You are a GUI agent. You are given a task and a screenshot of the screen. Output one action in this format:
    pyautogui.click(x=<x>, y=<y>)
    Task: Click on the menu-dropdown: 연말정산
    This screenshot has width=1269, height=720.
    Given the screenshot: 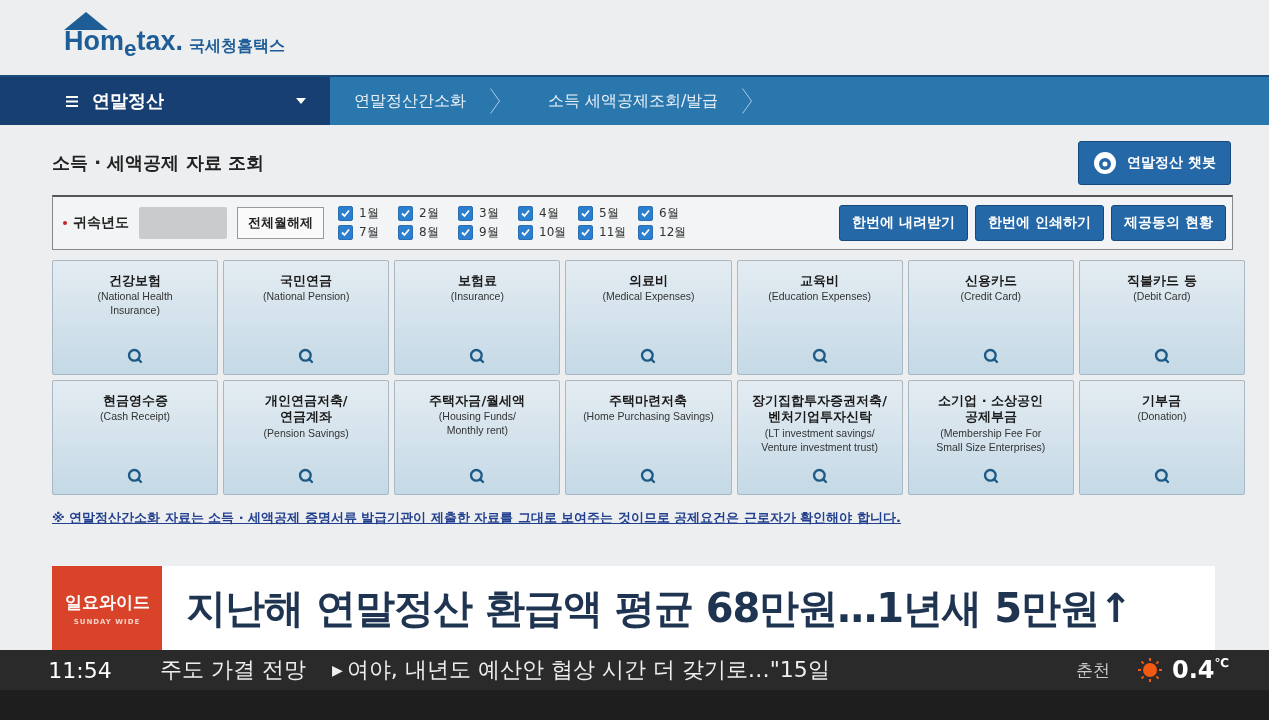 What is the action you would take?
    pyautogui.click(x=165, y=101)
    